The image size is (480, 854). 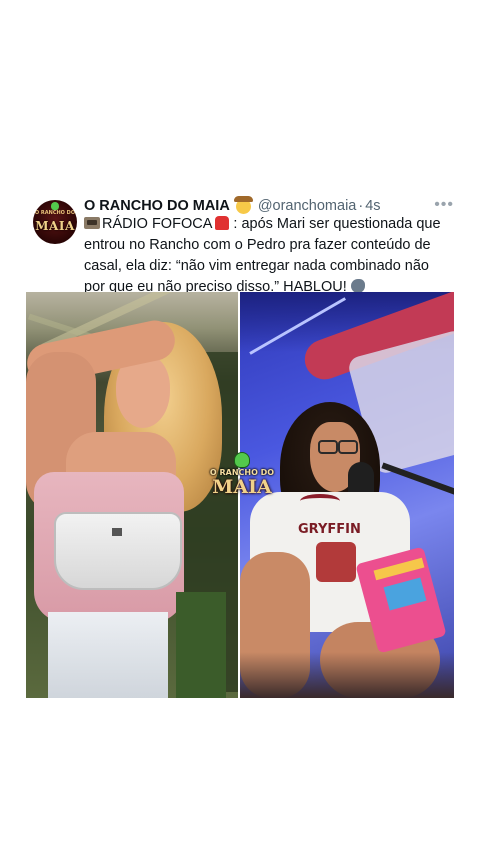 What do you see at coordinates (242, 487) in the screenshot?
I see `watermark-main: MAIA` at bounding box center [242, 487].